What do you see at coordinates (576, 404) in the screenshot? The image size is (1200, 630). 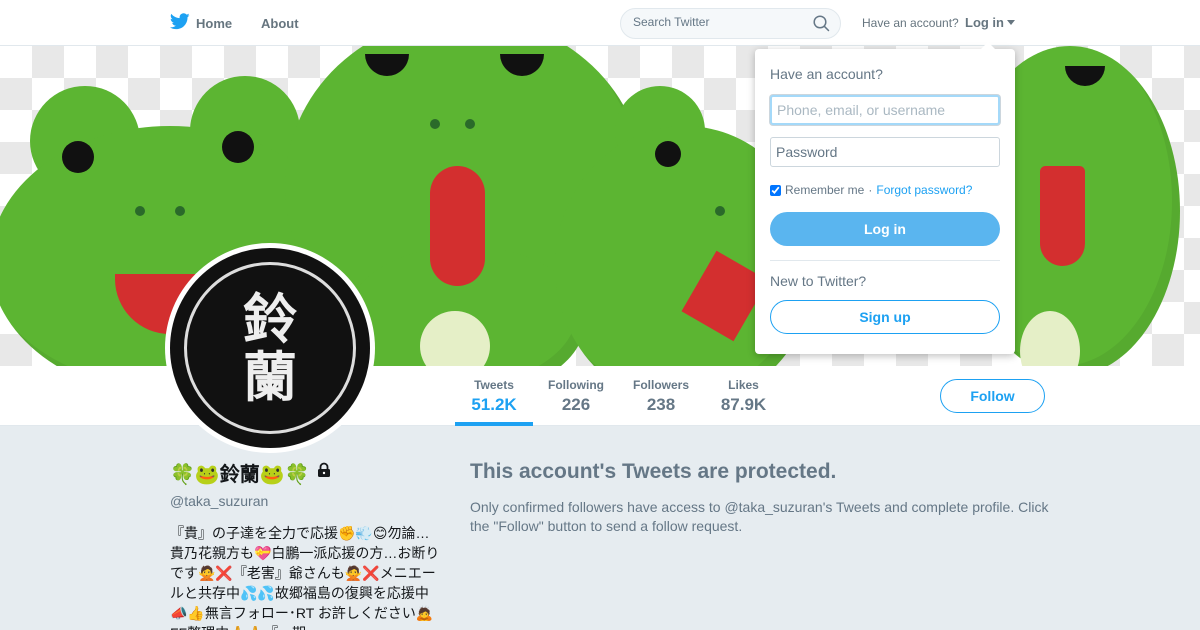 I see `stat-value: 226` at bounding box center [576, 404].